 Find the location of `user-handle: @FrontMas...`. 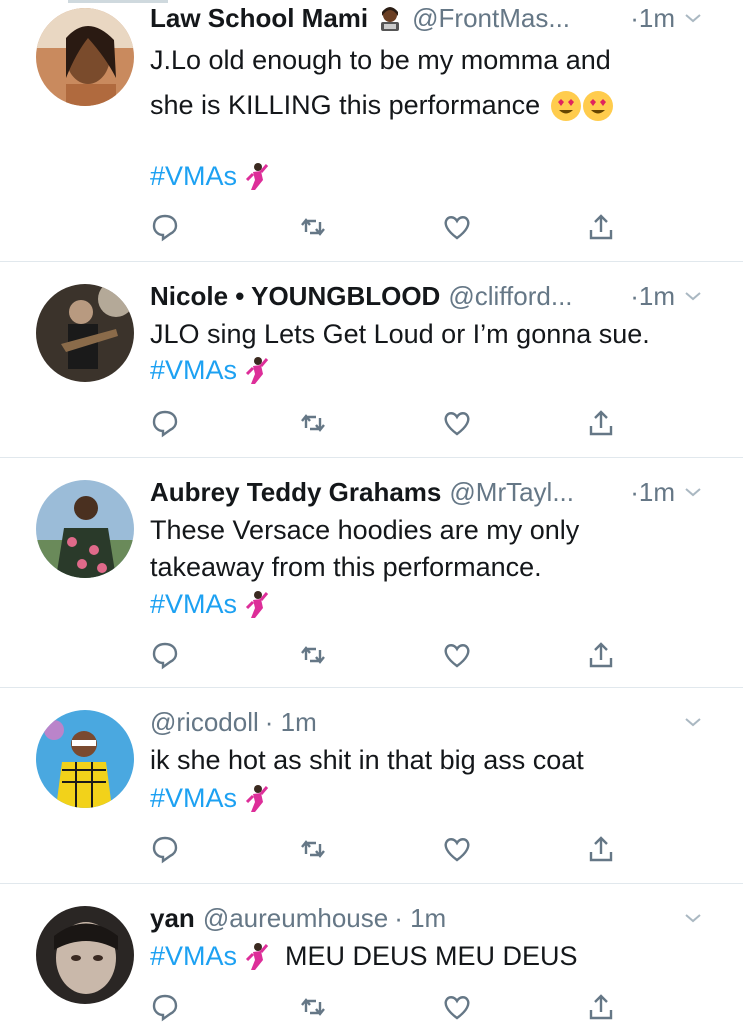

user-handle: @FrontMas... is located at coordinates (491, 18).